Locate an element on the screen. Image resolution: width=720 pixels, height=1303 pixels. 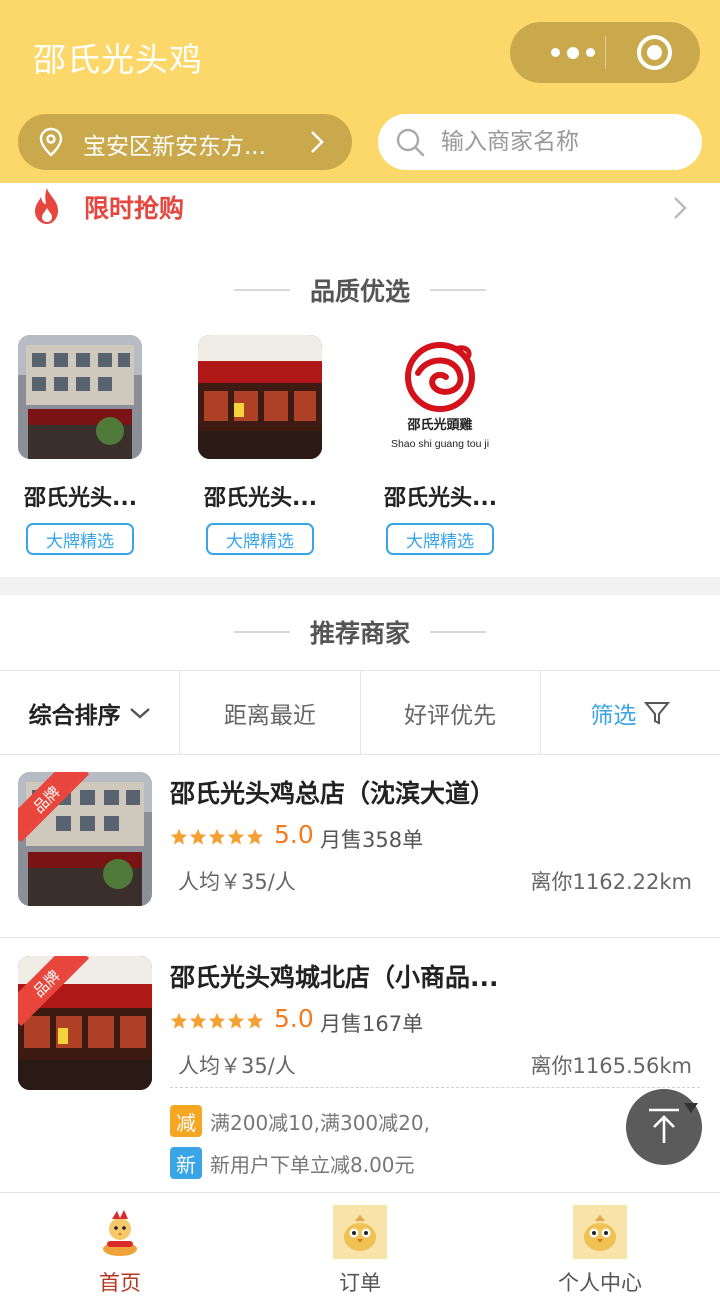
list-divider is located at coordinates (360, 937).